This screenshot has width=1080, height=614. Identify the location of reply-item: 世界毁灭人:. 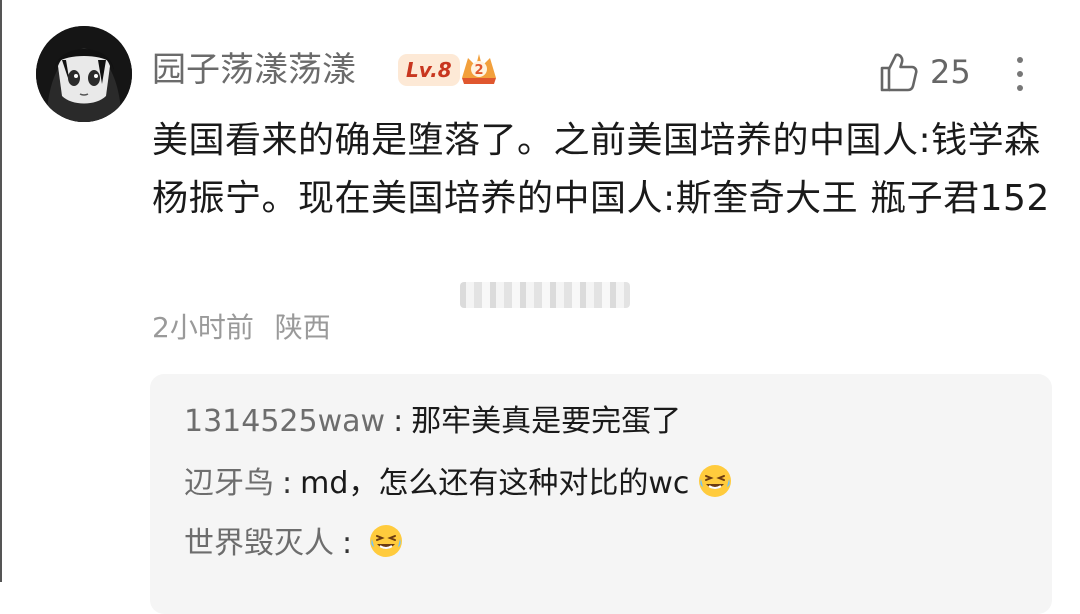
(294, 544).